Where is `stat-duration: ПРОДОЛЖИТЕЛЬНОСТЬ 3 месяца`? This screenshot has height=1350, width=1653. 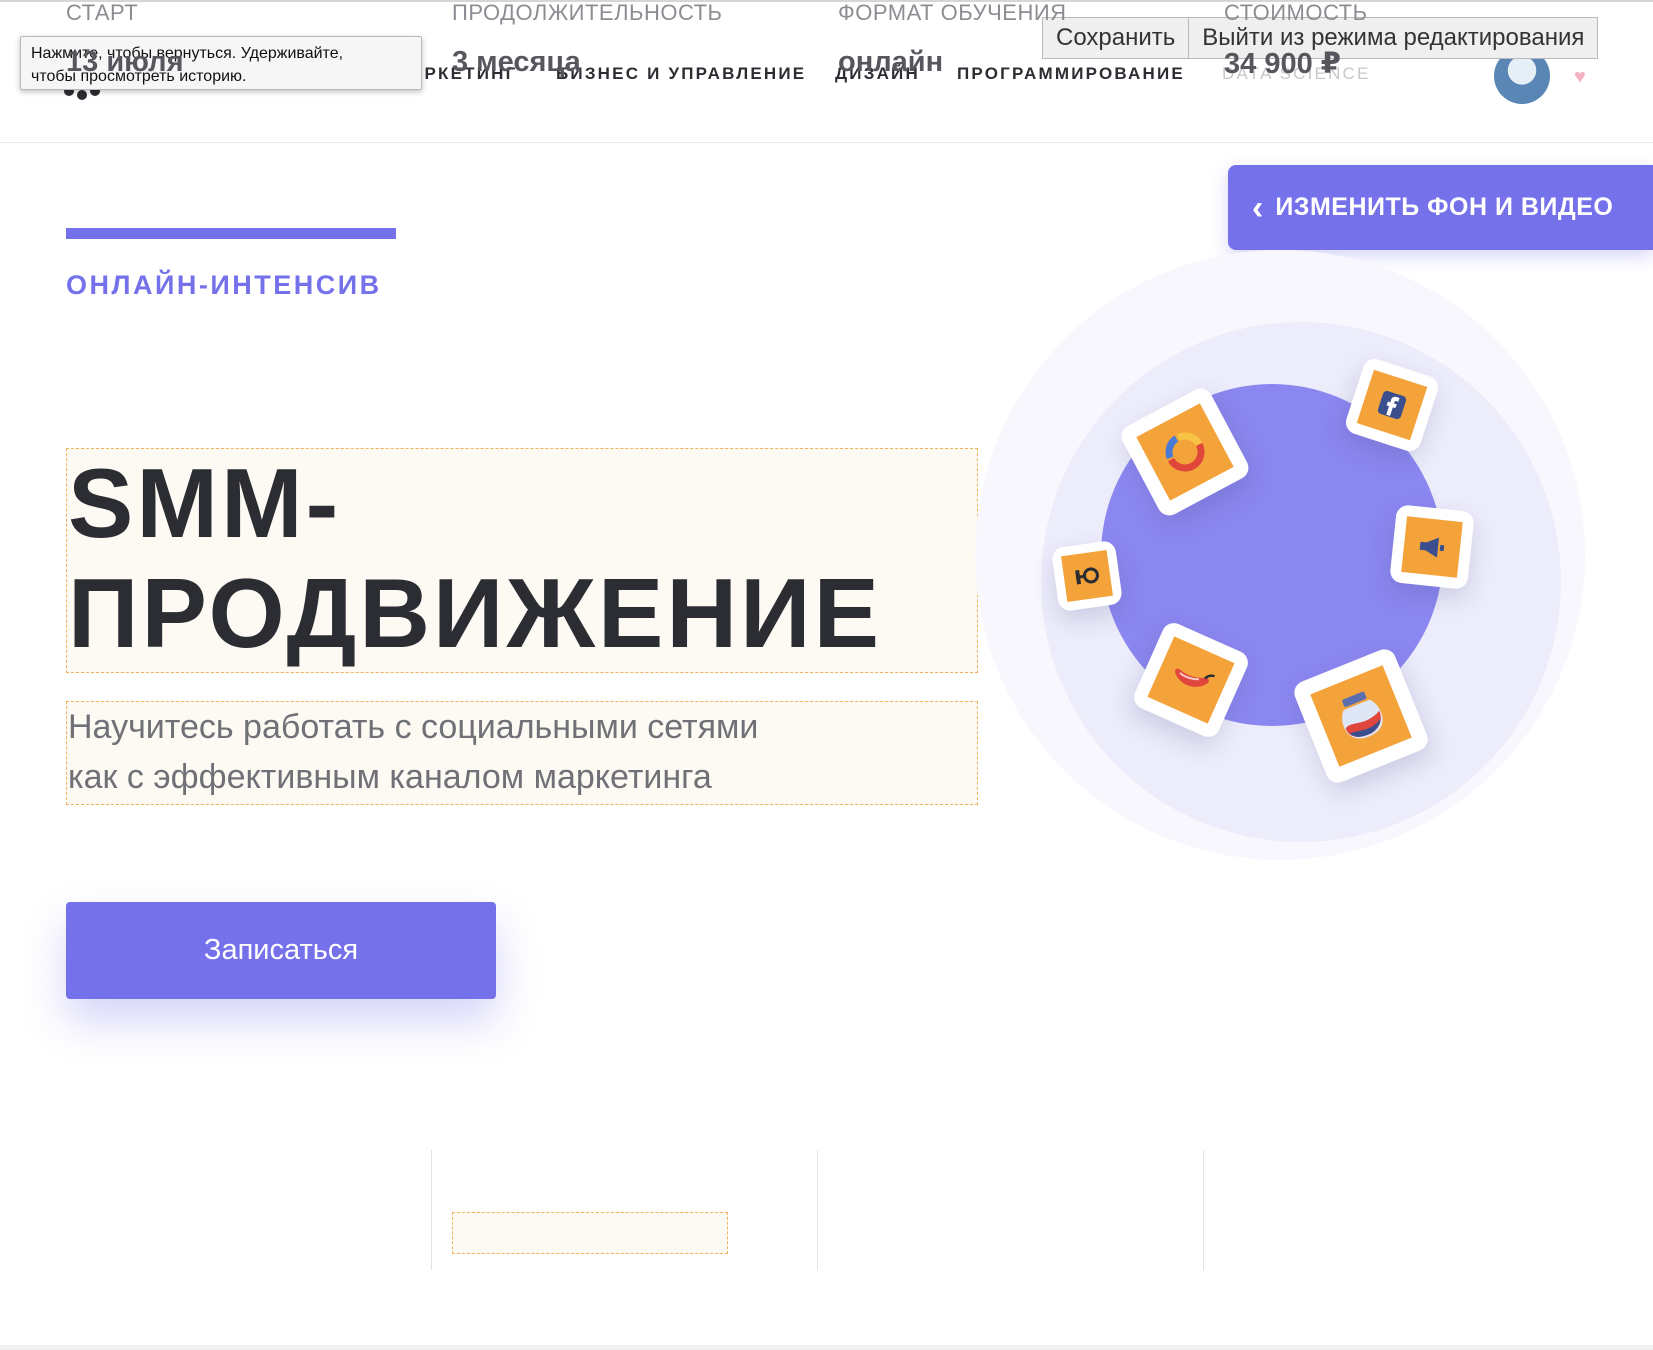
stat-duration: ПРОДОЛЖИТЕЛЬНОСТЬ 3 месяца is located at coordinates (587, 60).